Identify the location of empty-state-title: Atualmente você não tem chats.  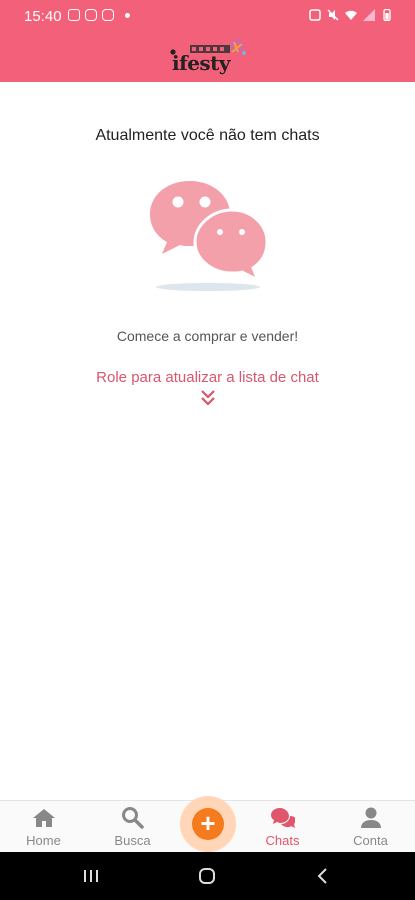
(207, 135).